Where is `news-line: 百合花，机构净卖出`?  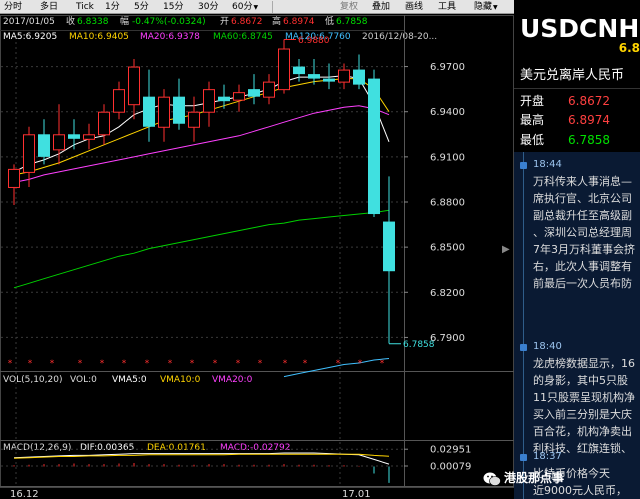 news-line: 百合花，机构净卖出 is located at coordinates (586, 431).